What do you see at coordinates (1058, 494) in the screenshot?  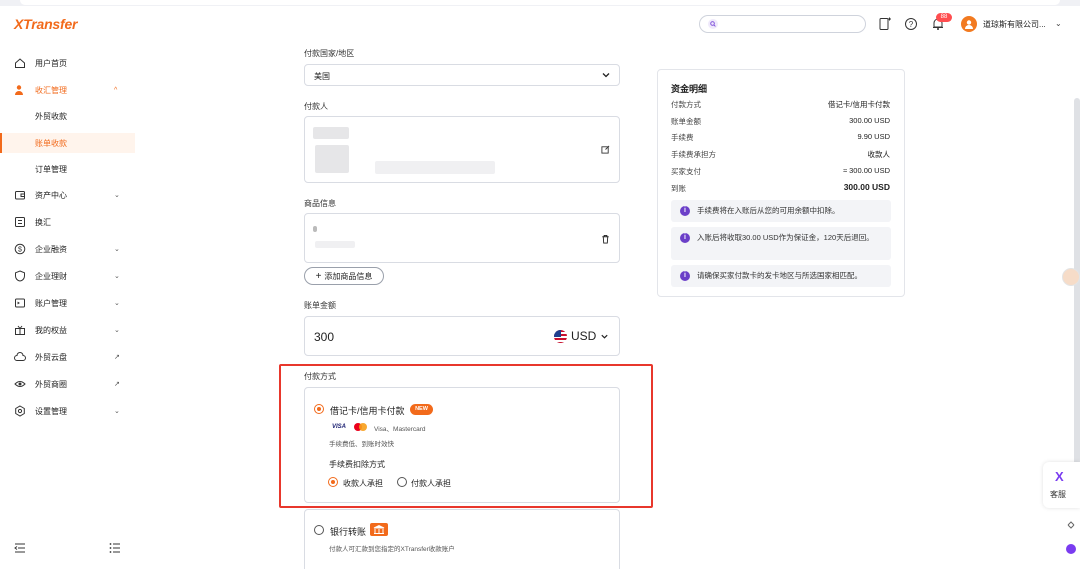 I see `customer-service-label: 客服` at bounding box center [1058, 494].